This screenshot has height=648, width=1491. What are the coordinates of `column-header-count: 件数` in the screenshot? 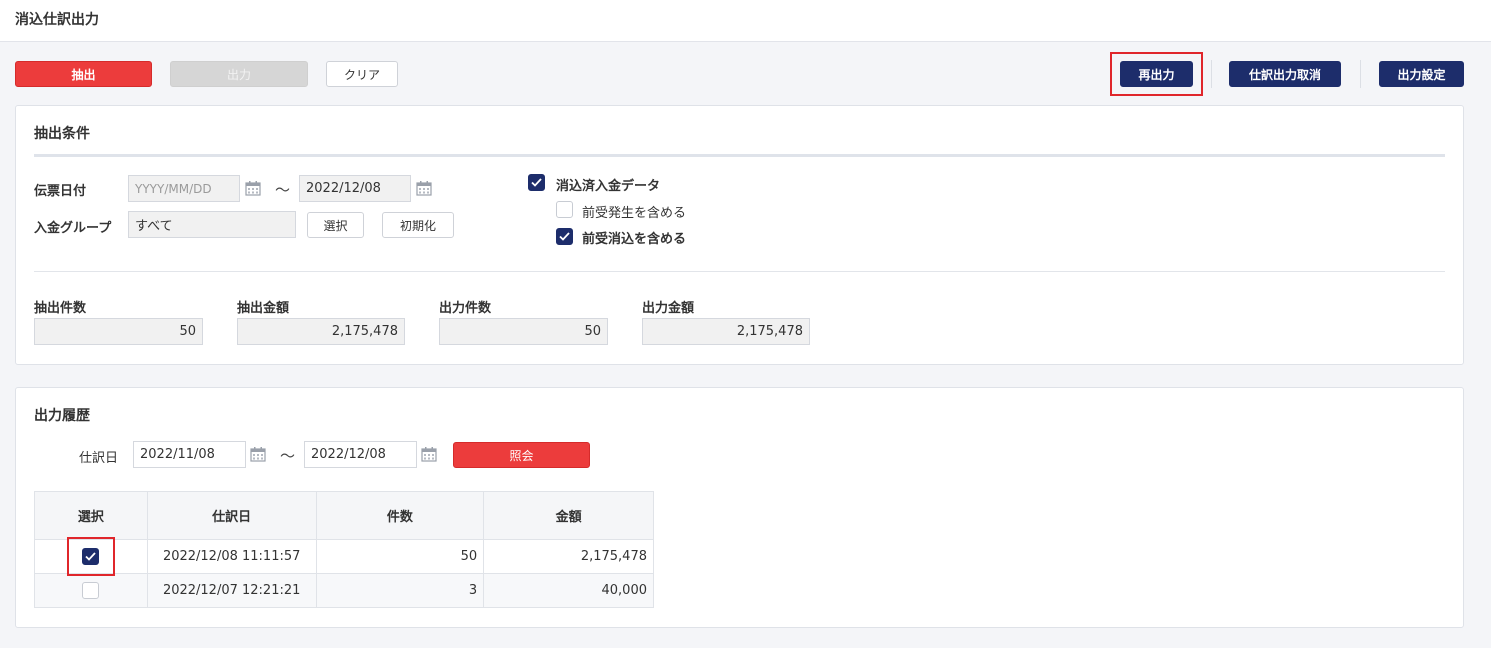 It's located at (400, 515).